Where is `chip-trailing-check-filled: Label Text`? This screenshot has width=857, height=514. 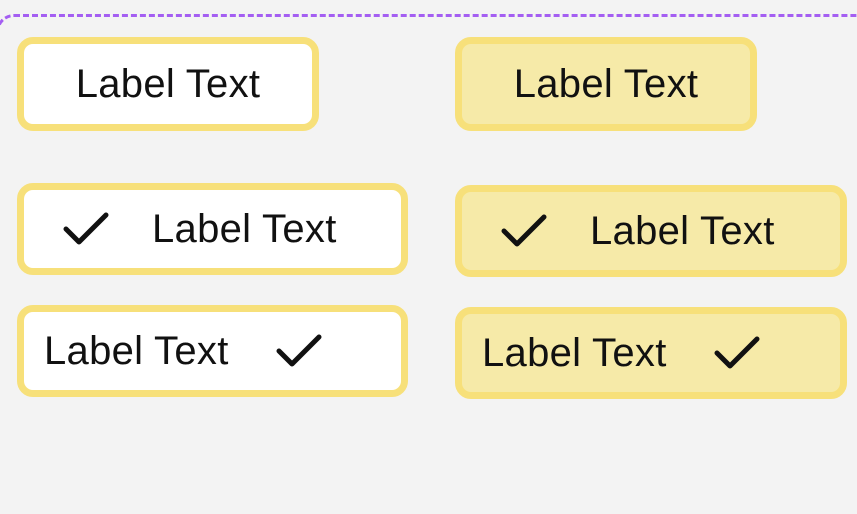 chip-trailing-check-filled: Label Text is located at coordinates (651, 353).